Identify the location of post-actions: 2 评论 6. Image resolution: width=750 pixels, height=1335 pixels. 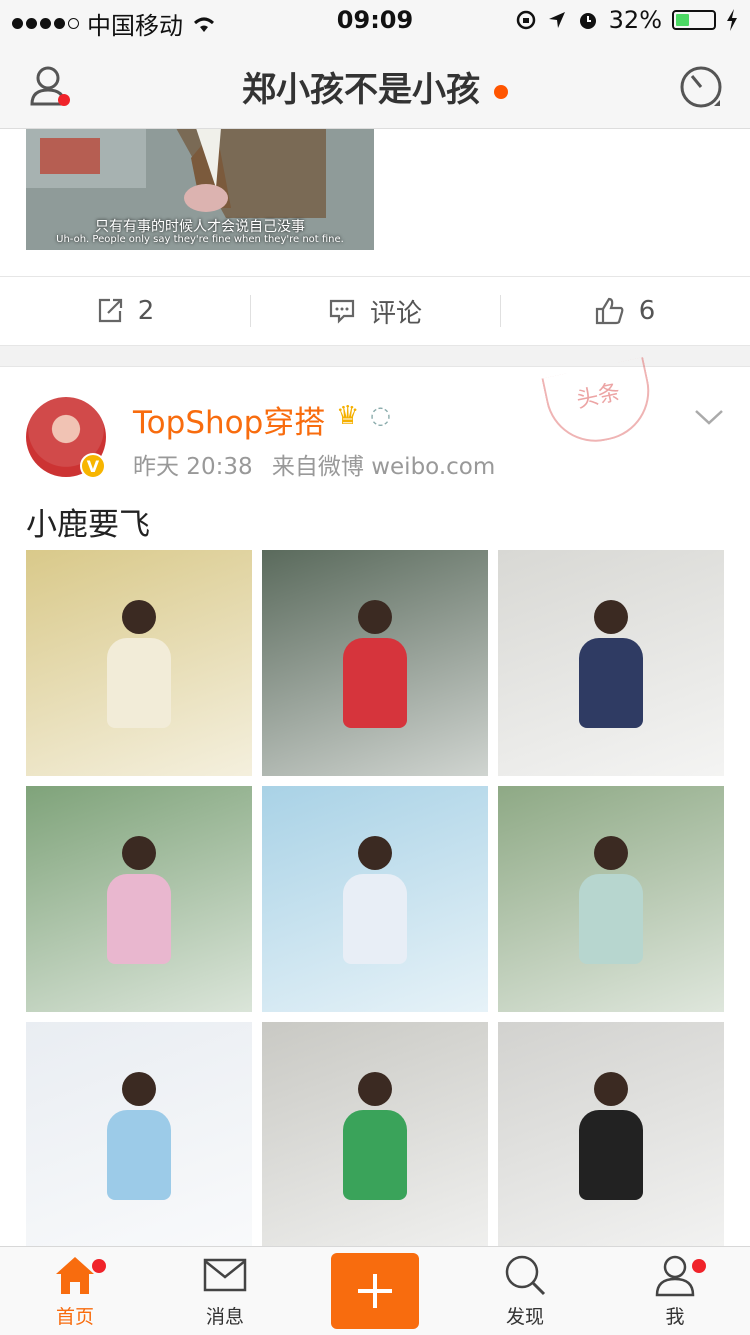
(375, 311).